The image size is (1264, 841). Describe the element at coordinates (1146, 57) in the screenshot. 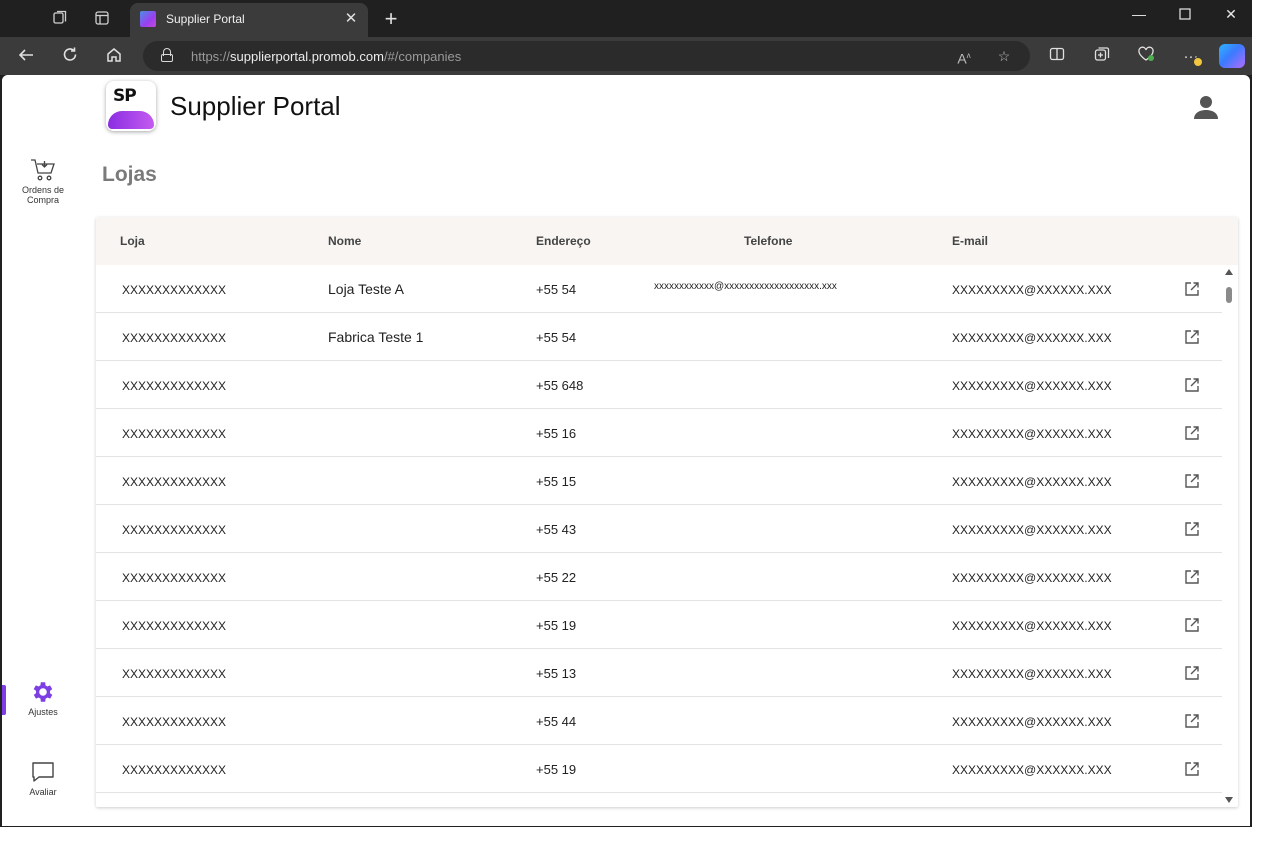

I see `browser-essentials-icon` at that location.